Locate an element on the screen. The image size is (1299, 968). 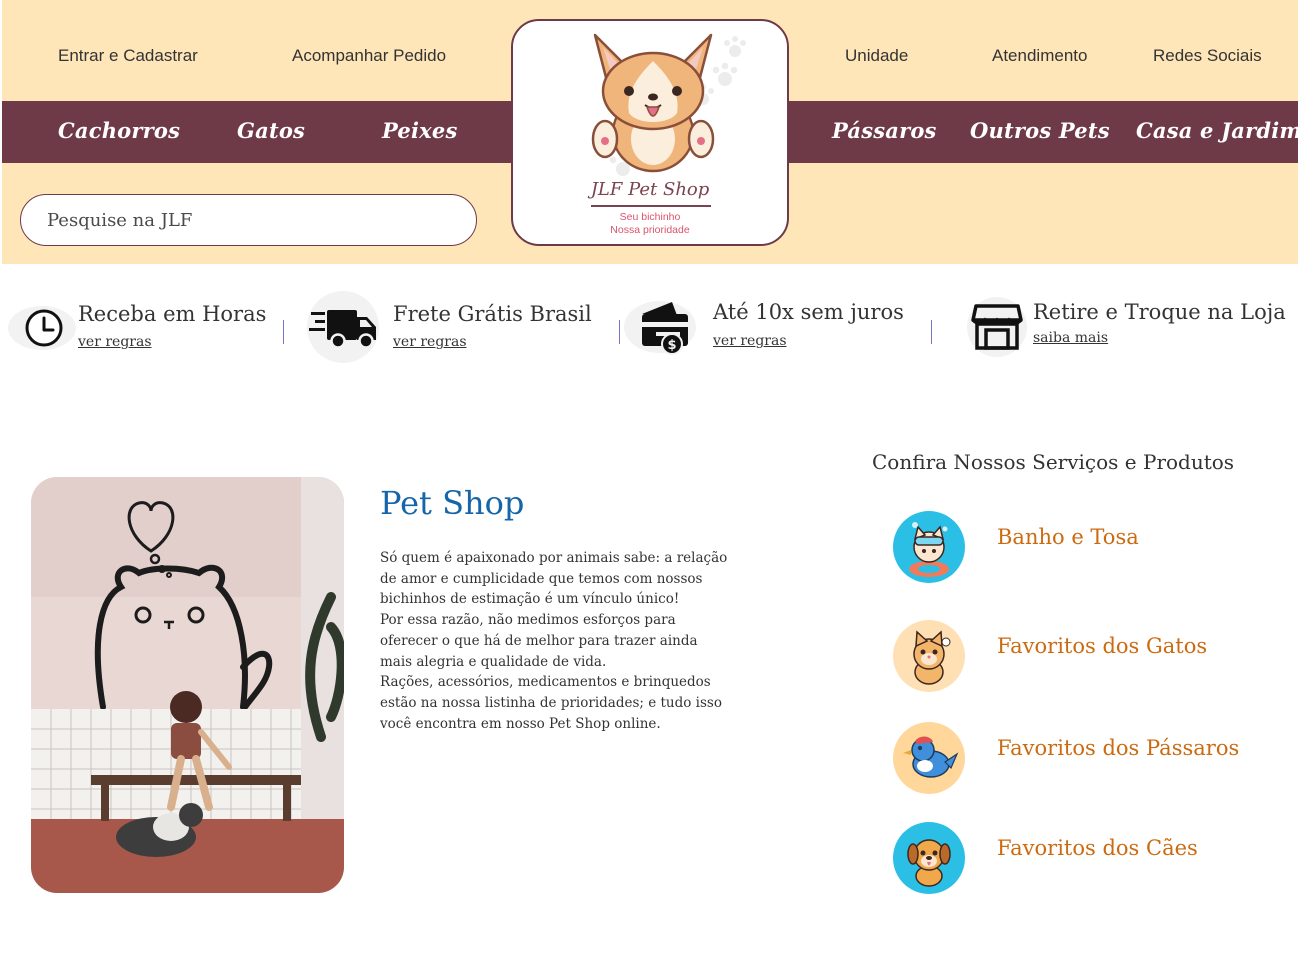
woman-with-dog-photo is located at coordinates (187, 685).